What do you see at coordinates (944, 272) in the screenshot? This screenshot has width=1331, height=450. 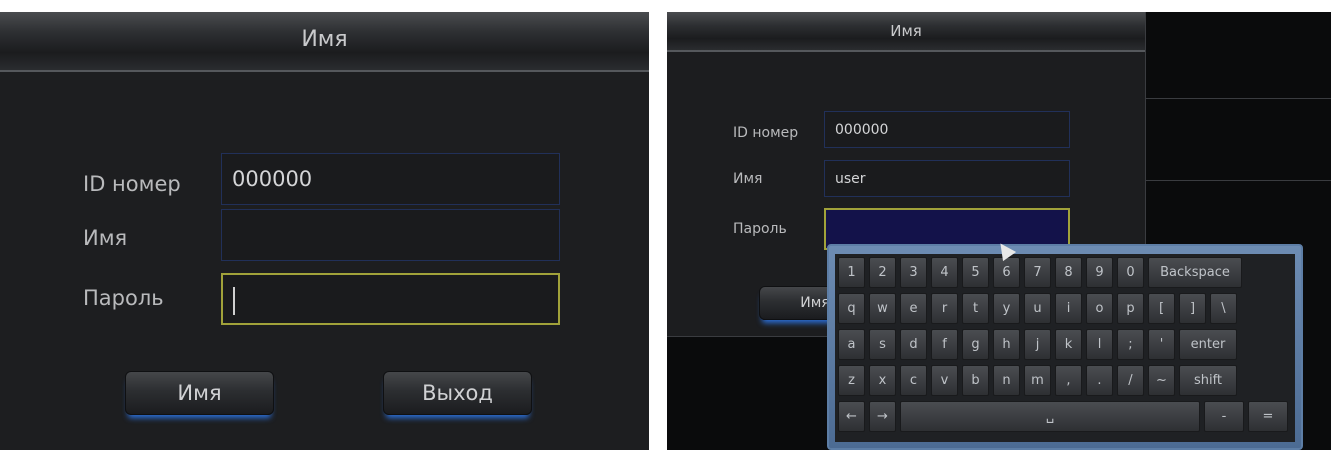 I see `key-char: 4` at bounding box center [944, 272].